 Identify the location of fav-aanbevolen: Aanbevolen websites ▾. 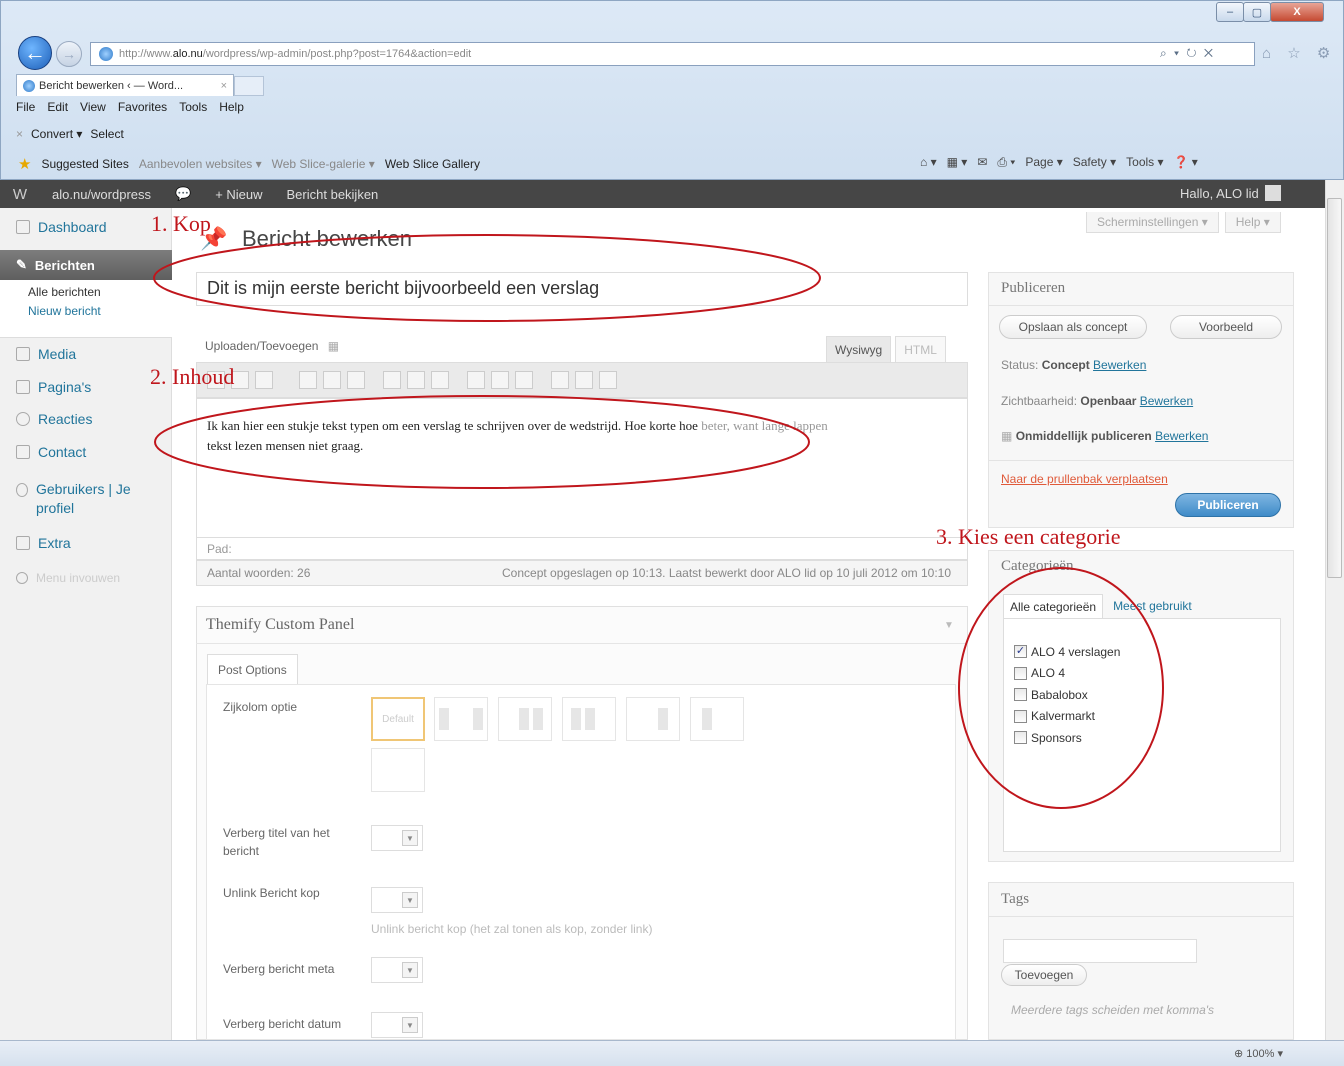
(200, 164).